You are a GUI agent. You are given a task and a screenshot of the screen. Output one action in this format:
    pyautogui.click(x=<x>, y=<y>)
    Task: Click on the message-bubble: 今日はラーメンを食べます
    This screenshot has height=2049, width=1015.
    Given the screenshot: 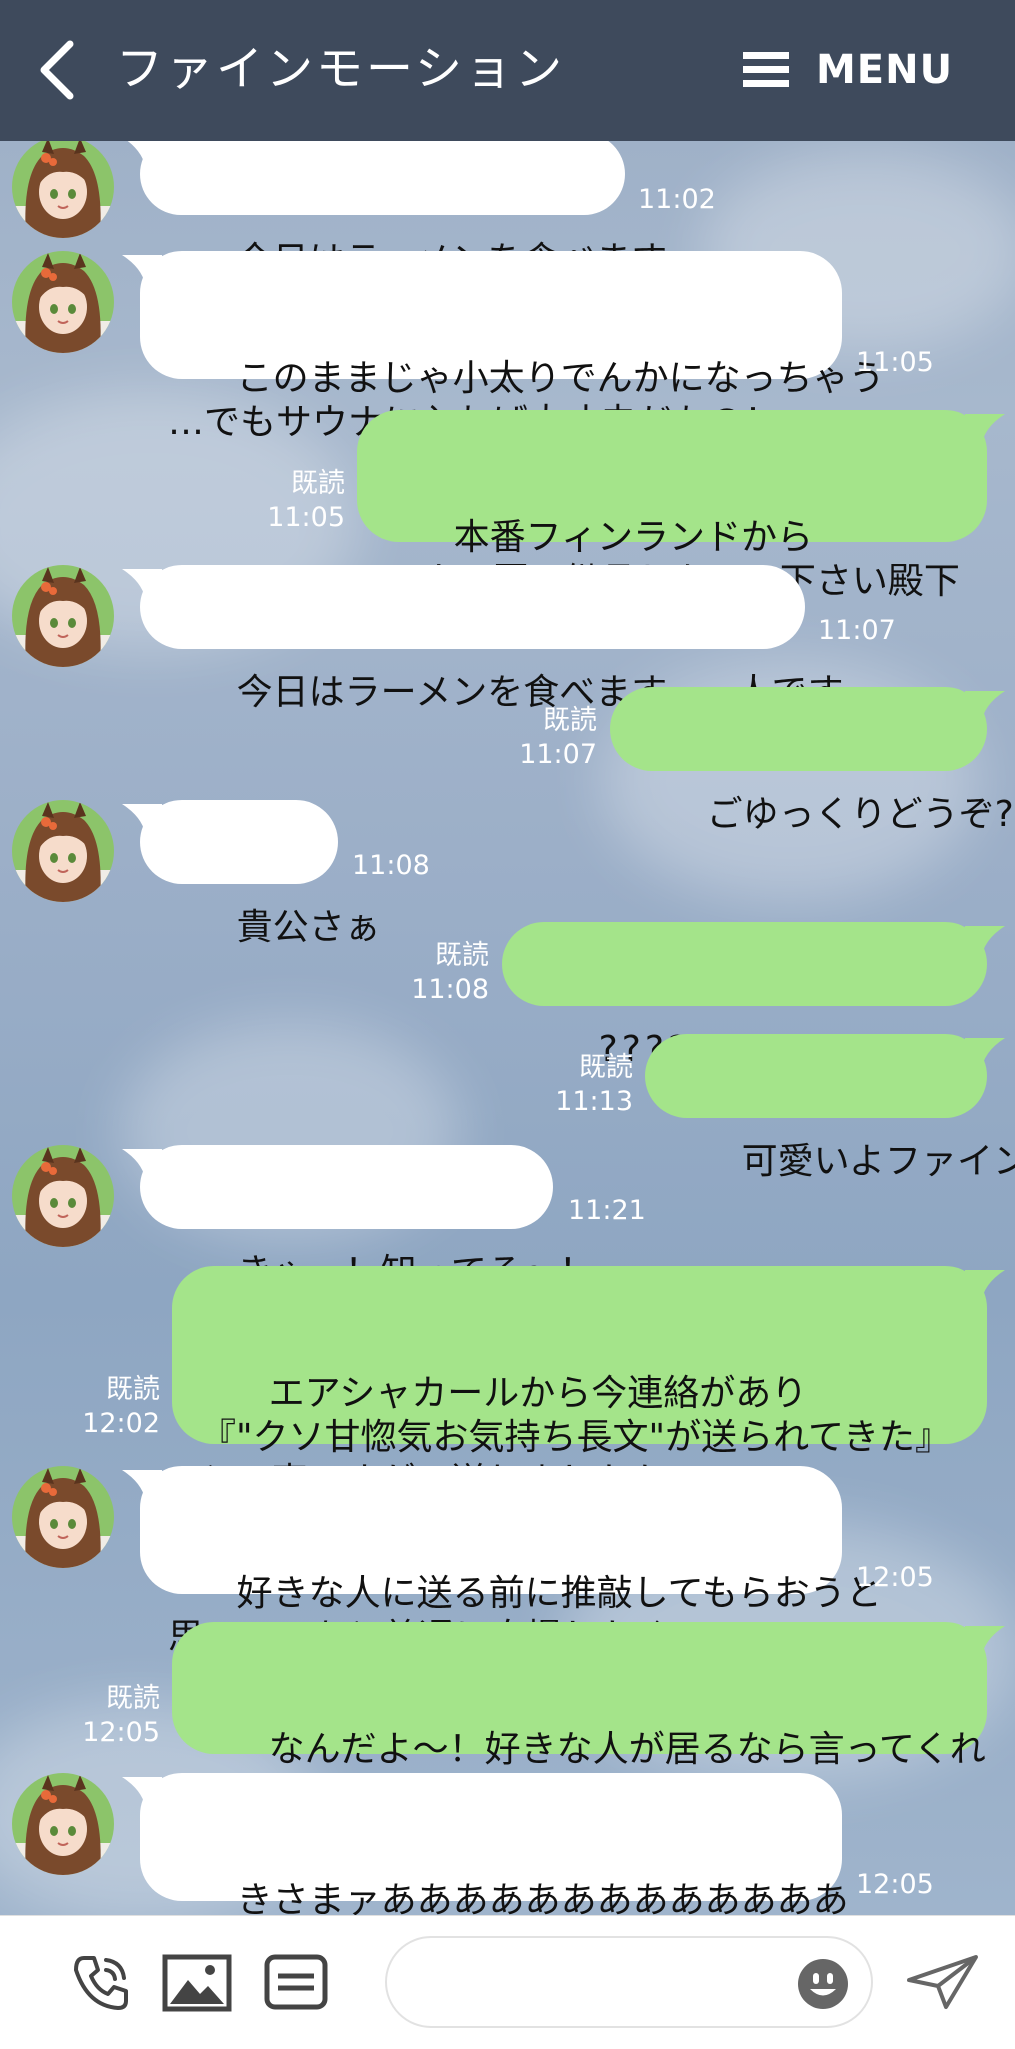 What is the action you would take?
    pyautogui.click(x=397, y=211)
    